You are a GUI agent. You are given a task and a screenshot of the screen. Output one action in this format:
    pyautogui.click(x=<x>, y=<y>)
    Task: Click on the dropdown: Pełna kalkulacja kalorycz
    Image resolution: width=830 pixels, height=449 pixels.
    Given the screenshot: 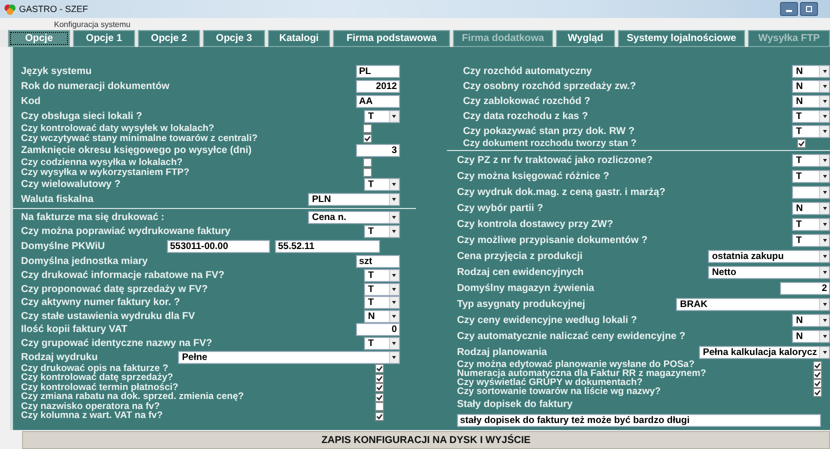 What is the action you would take?
    pyautogui.click(x=764, y=352)
    